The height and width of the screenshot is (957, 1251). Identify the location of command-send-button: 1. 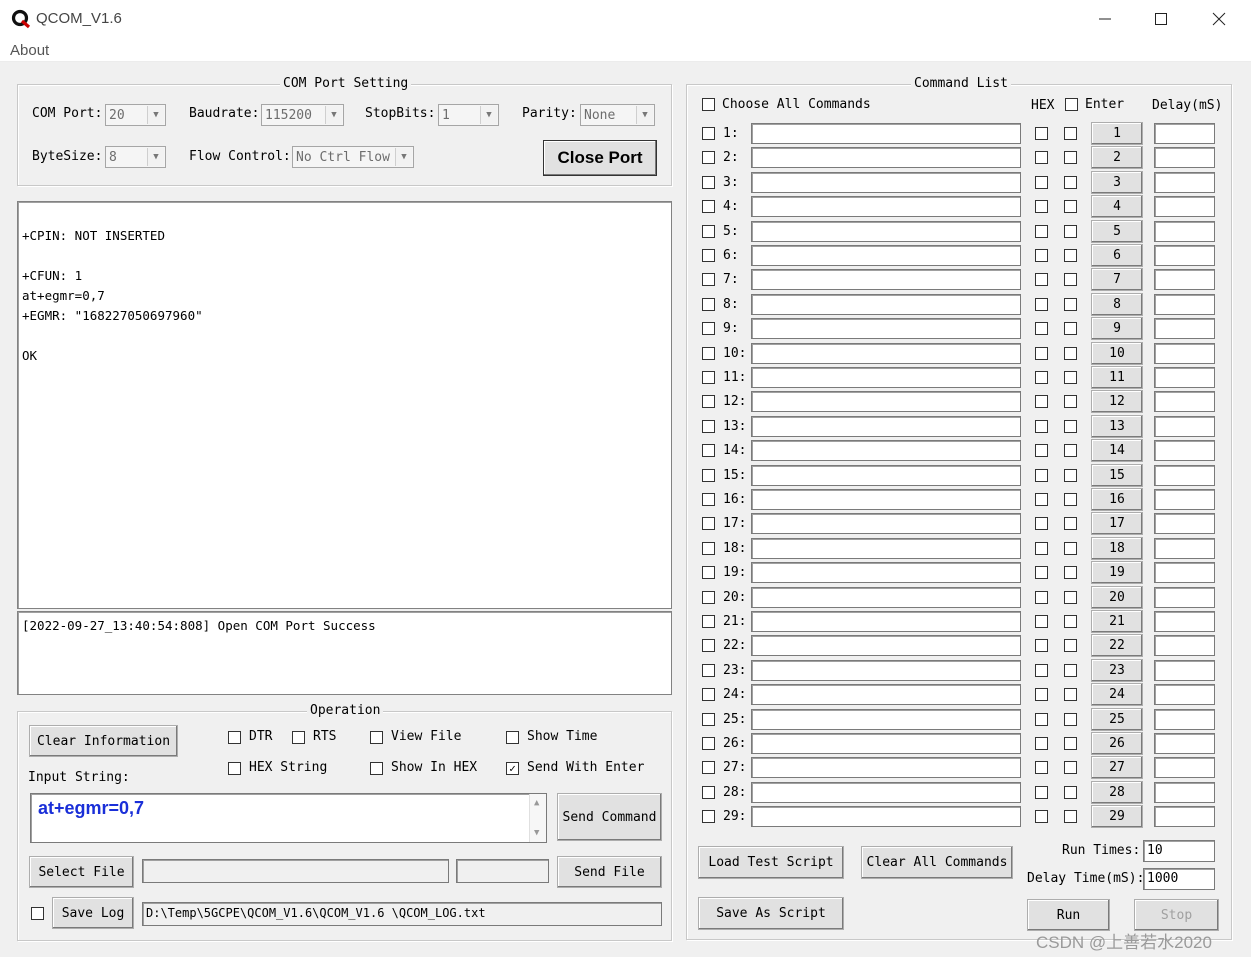
(1117, 133).